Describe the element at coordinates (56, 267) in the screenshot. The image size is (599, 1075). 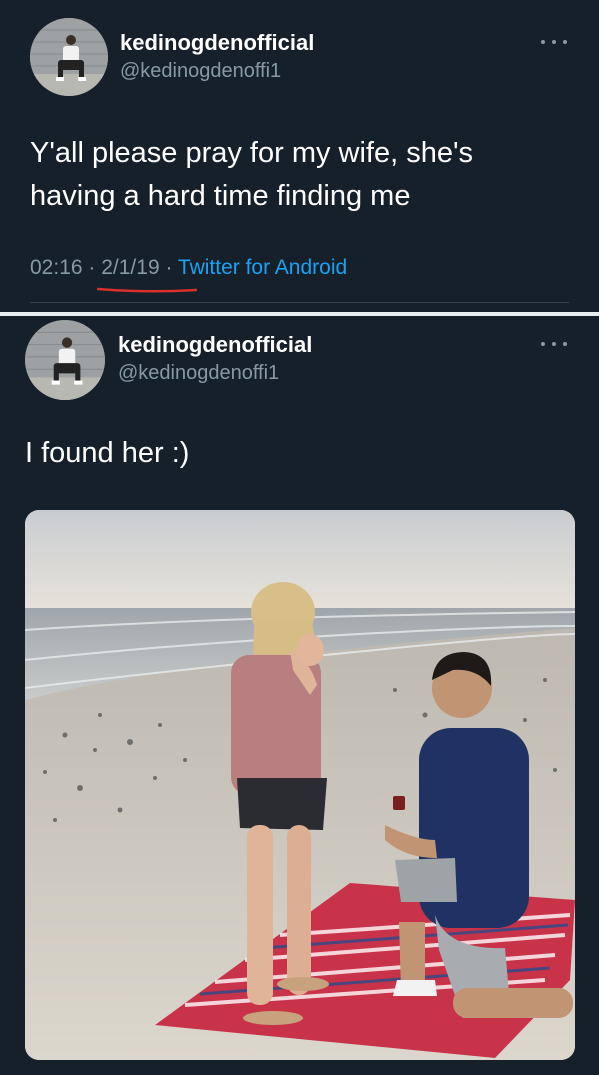
I see `tweet-time: 02:16` at that location.